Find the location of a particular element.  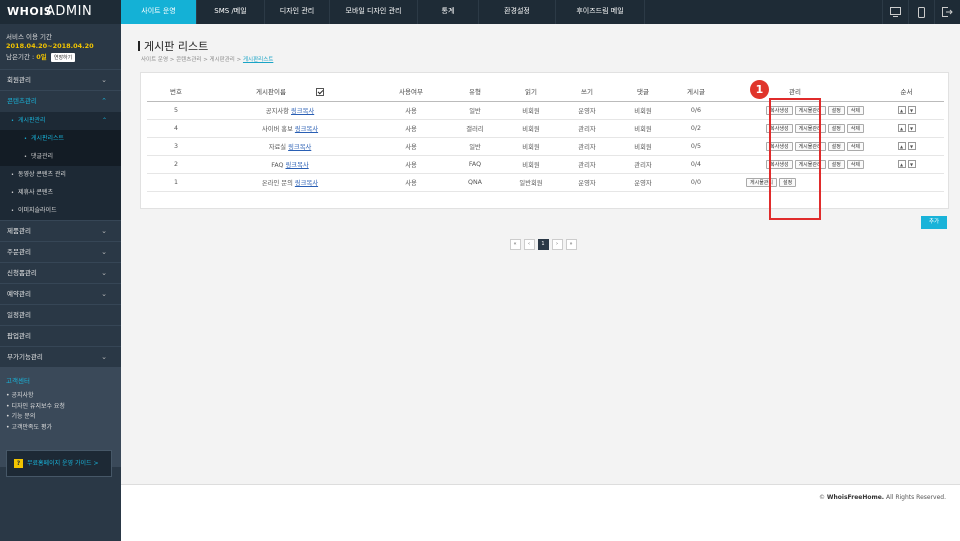

cell-type: 갤러리 is located at coordinates (475, 128).